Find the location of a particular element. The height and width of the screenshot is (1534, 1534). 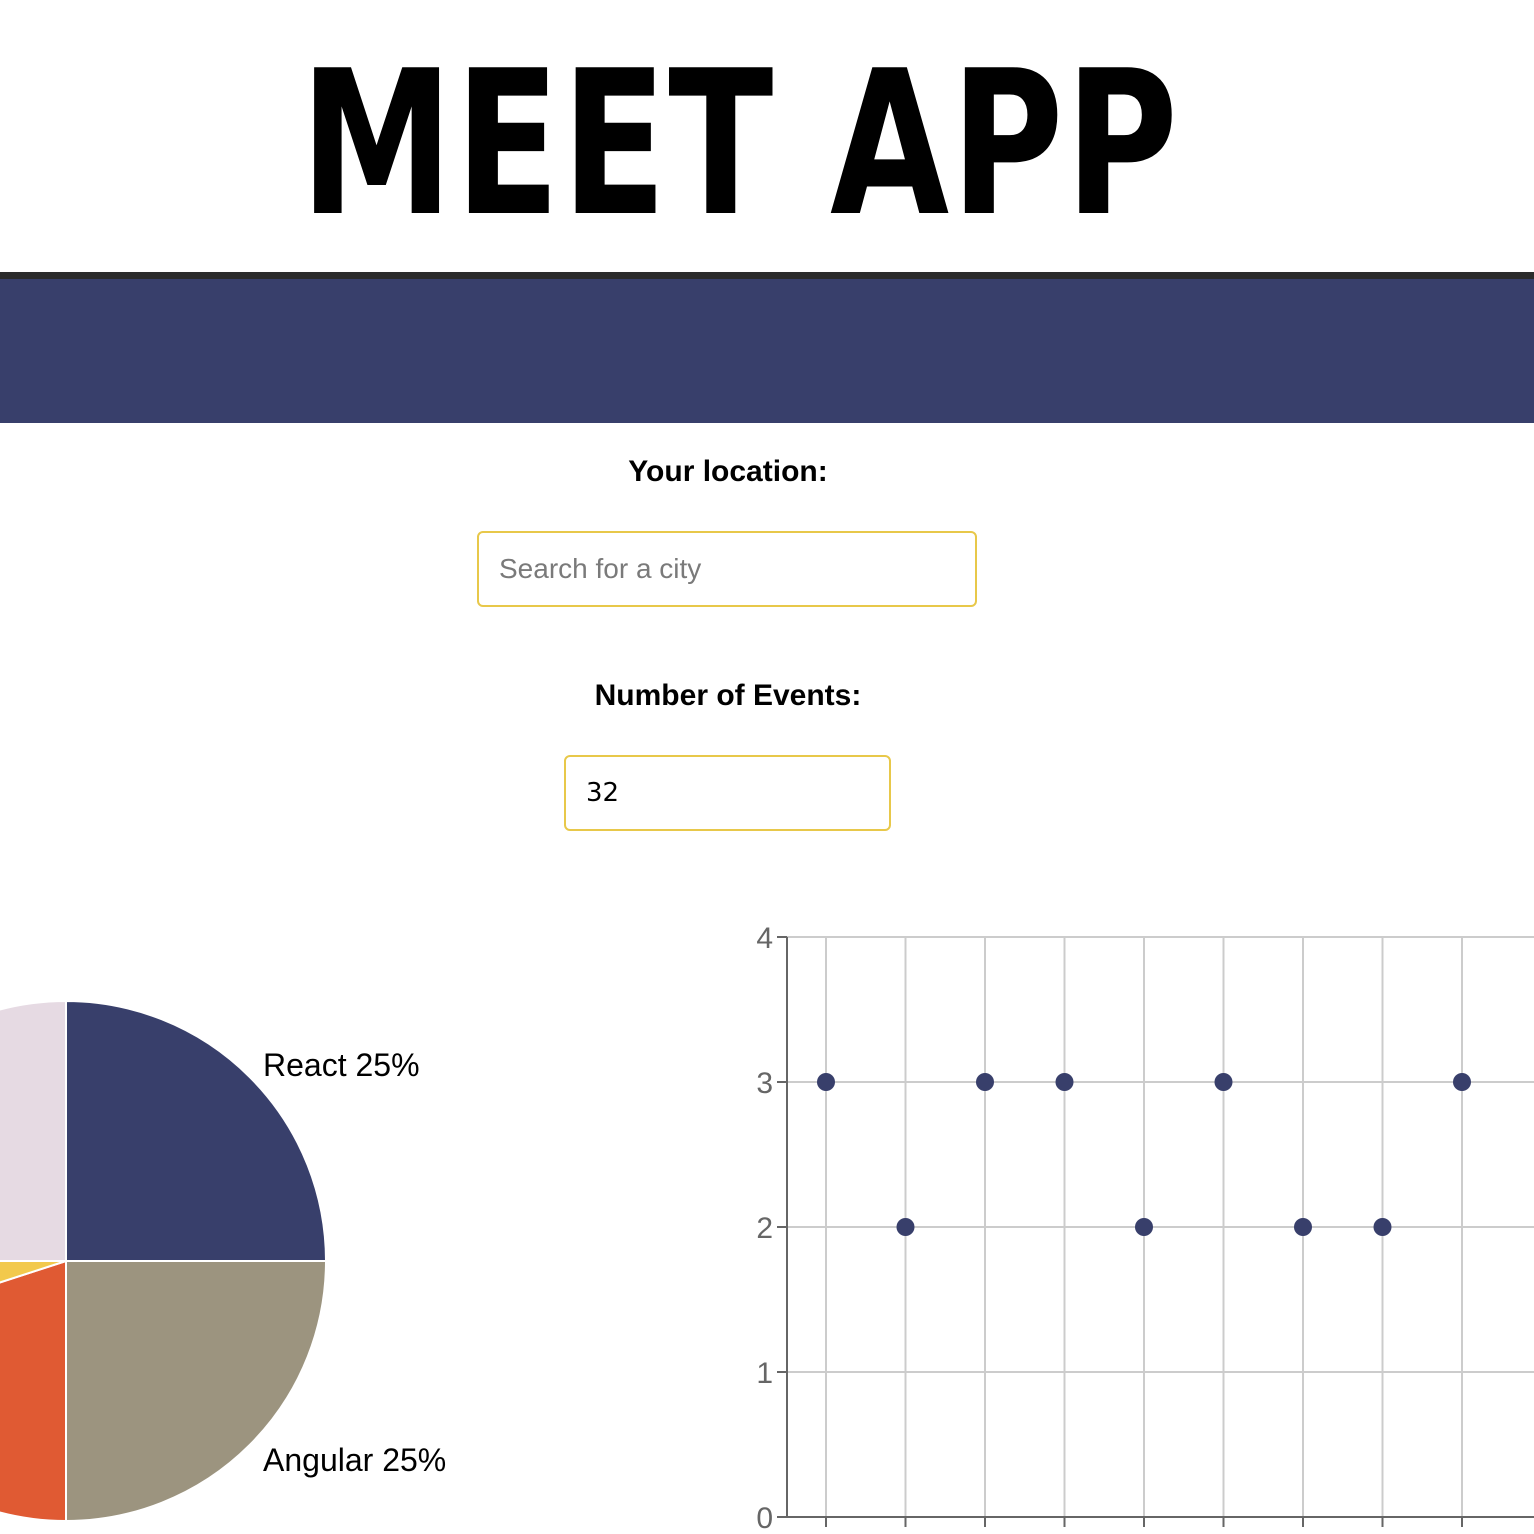

number-of-events-label: Number of Events: is located at coordinates (728, 695).